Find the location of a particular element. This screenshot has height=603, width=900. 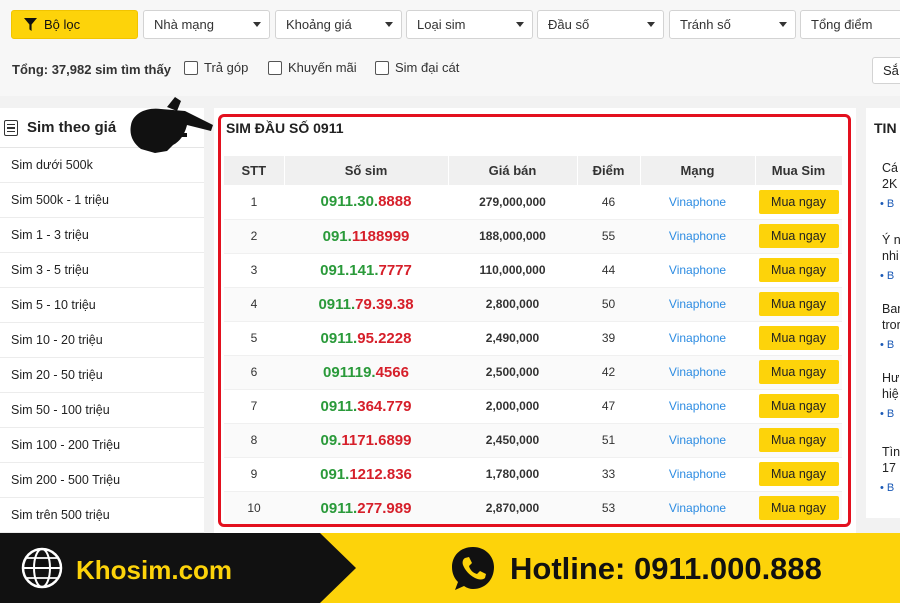

sim-number: 0911.95.2228 is located at coordinates (366, 338).